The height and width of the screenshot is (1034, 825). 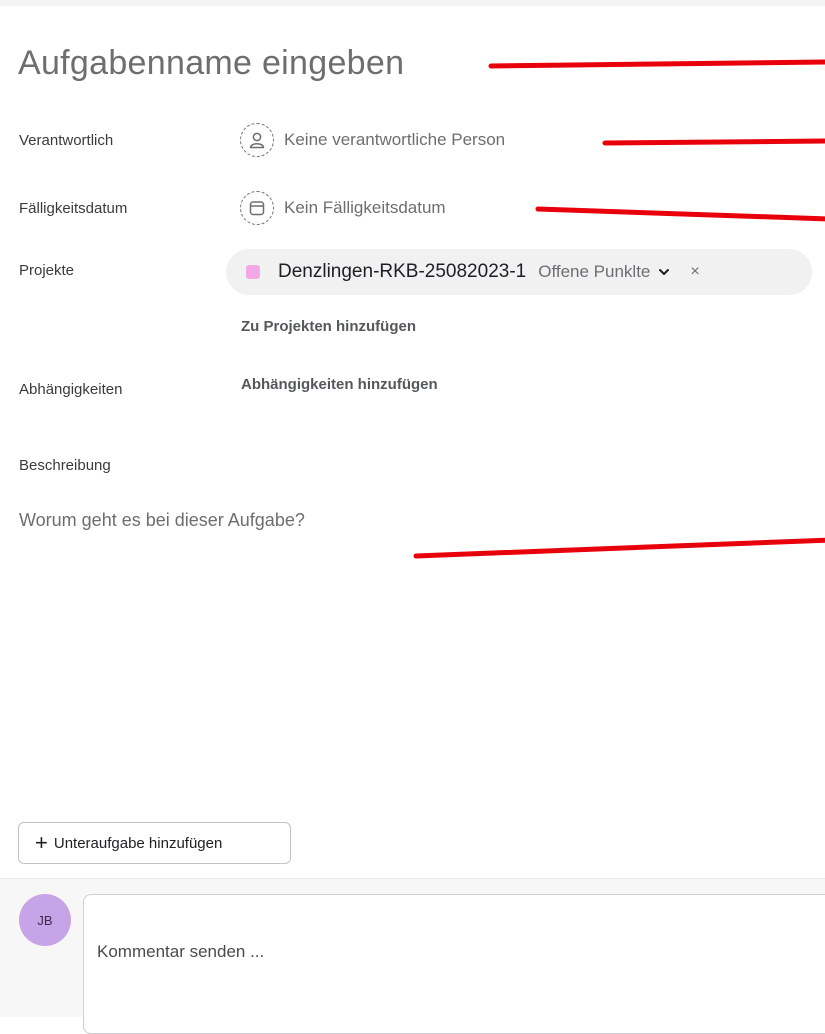 What do you see at coordinates (45, 920) in the screenshot?
I see `avatar: JB` at bounding box center [45, 920].